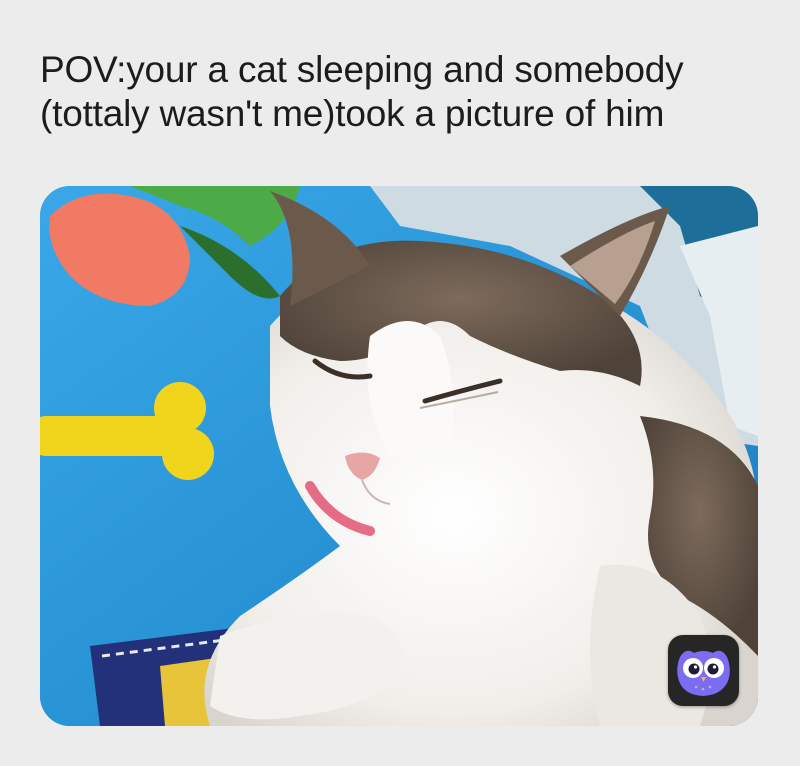 This screenshot has width=800, height=766. Describe the element at coordinates (703, 673) in the screenshot. I see `owl-icon` at that location.